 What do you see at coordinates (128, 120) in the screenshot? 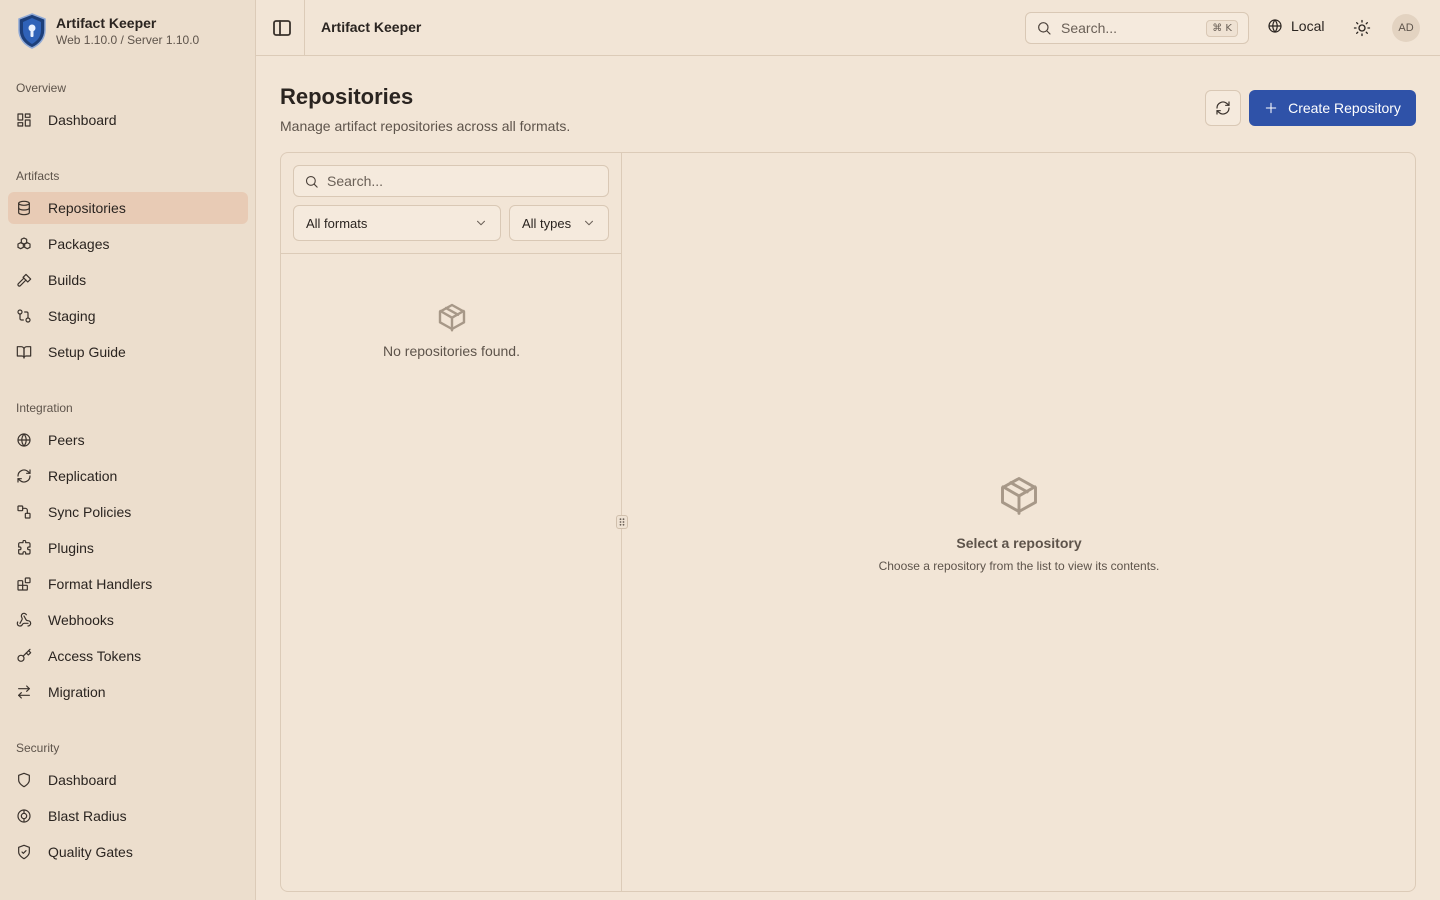
I see `sidebar-item-dashboard: Dashboard` at bounding box center [128, 120].